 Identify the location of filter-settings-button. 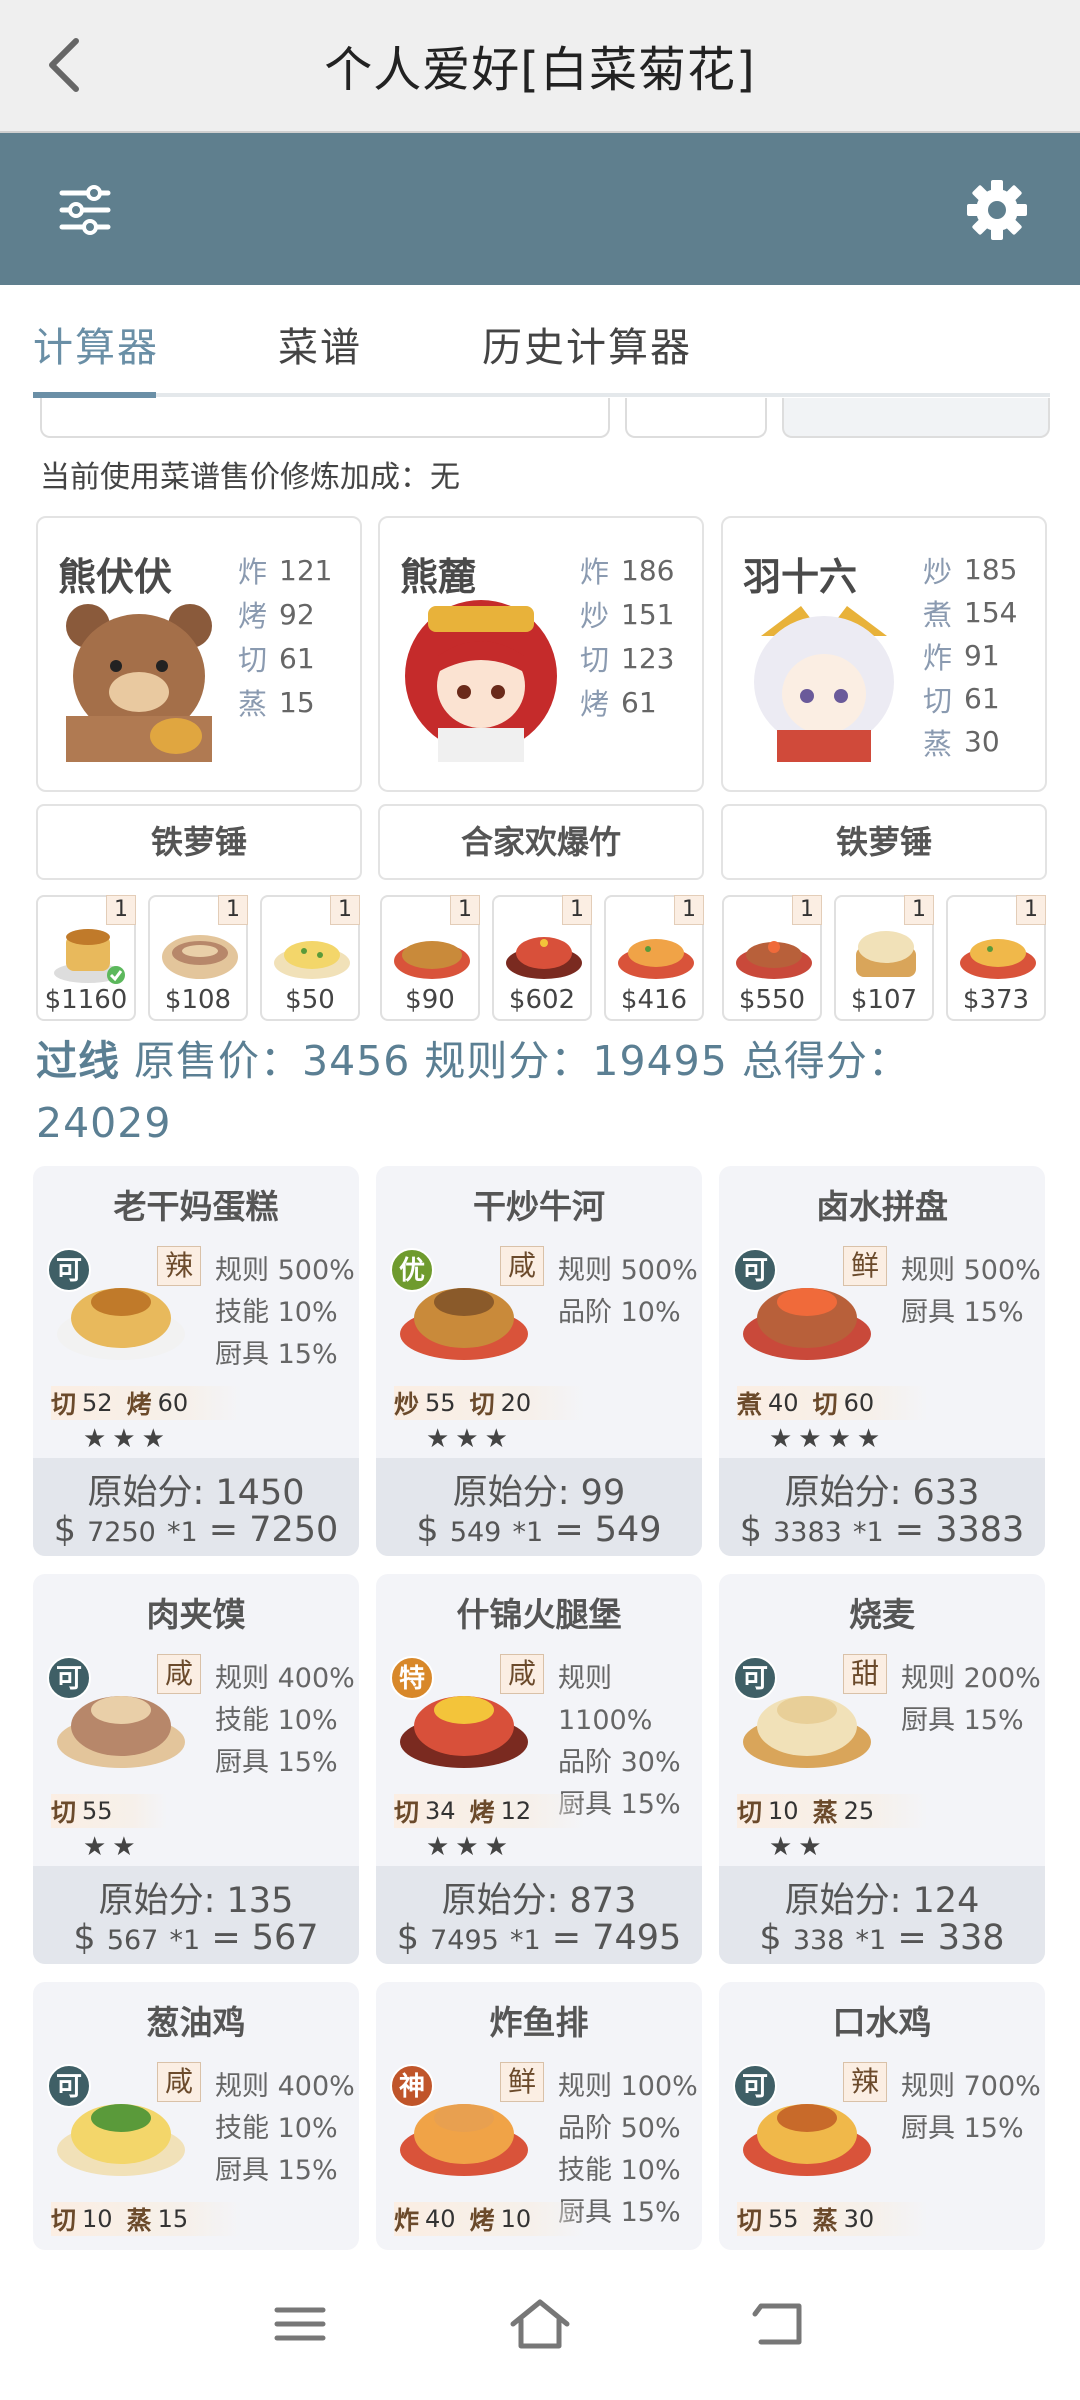
(85, 210).